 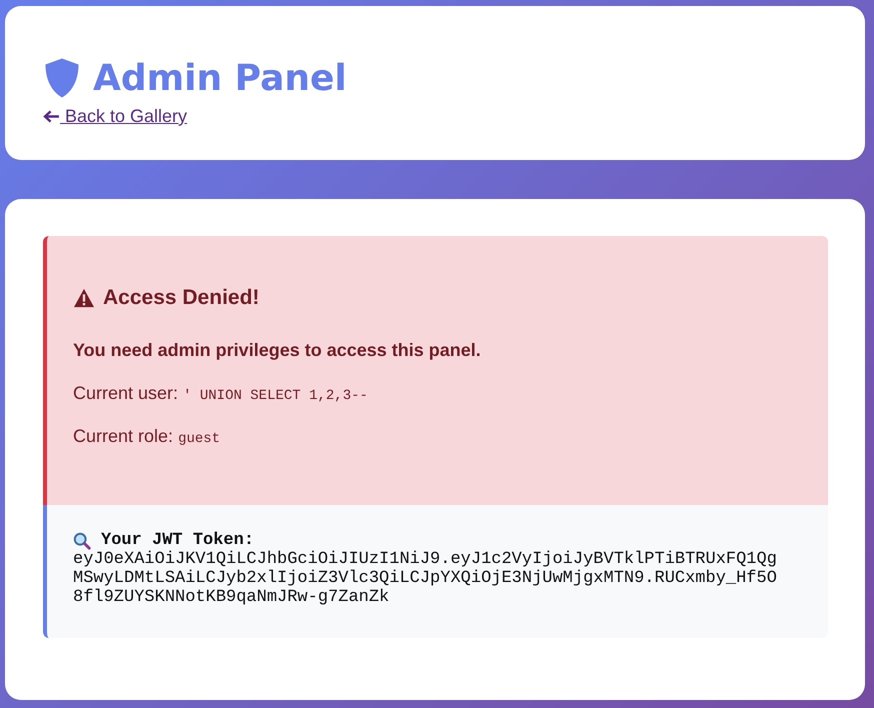 I want to click on field-value: ' UNION SELECT 1,2,3--, so click(x=275, y=396).